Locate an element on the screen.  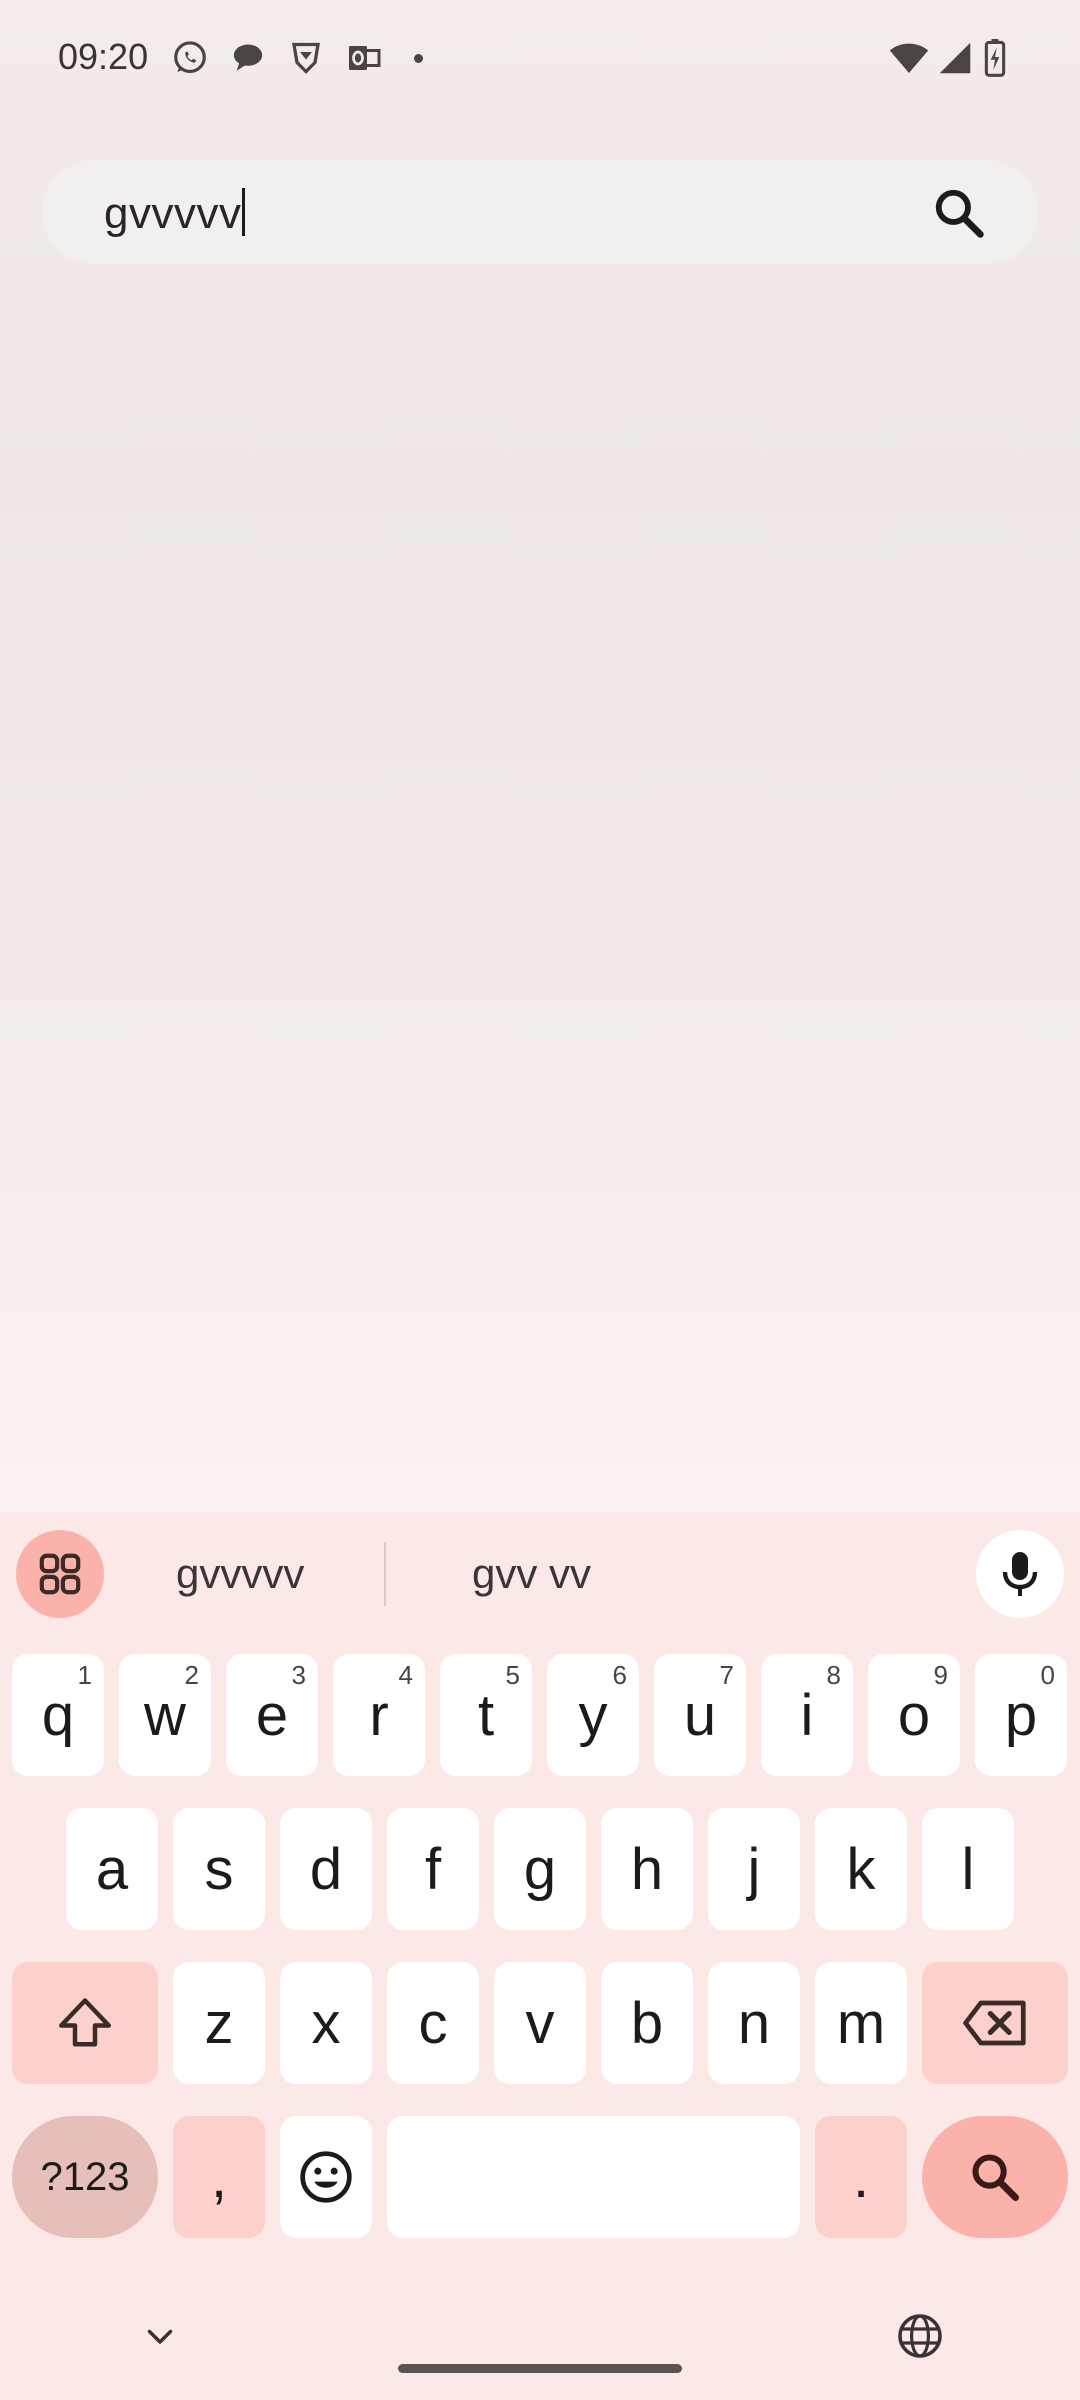
period-key: . is located at coordinates (861, 2177).